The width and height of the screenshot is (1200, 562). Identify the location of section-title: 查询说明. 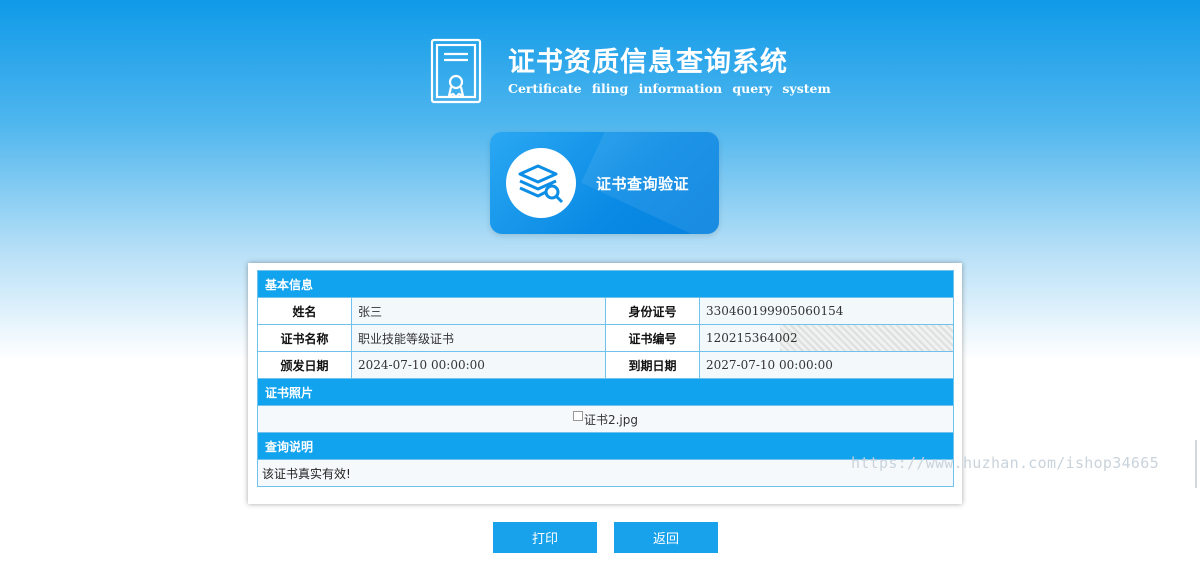
(605, 446).